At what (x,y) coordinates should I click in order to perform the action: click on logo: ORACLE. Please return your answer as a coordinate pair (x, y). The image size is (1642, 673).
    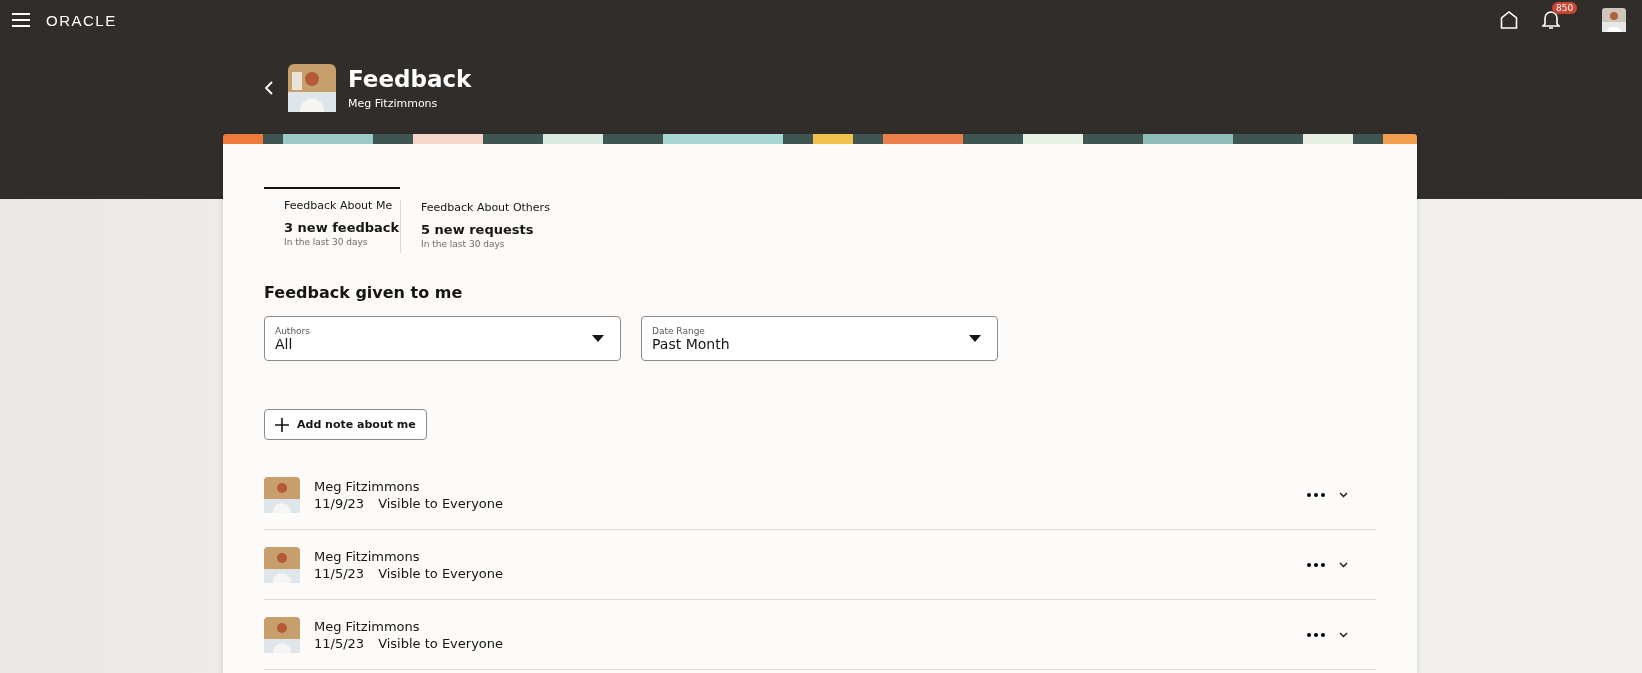
    Looking at the image, I should click on (81, 20).